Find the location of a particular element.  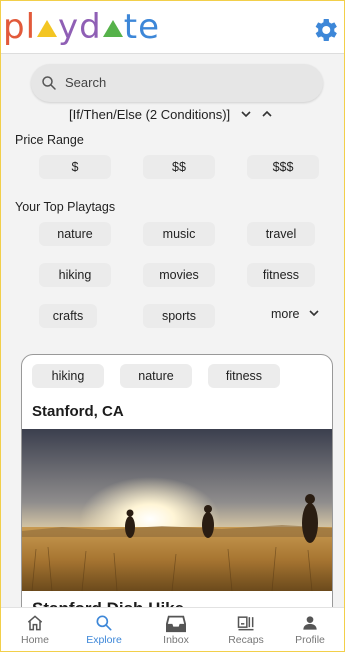

card-tag: nature is located at coordinates (156, 376).